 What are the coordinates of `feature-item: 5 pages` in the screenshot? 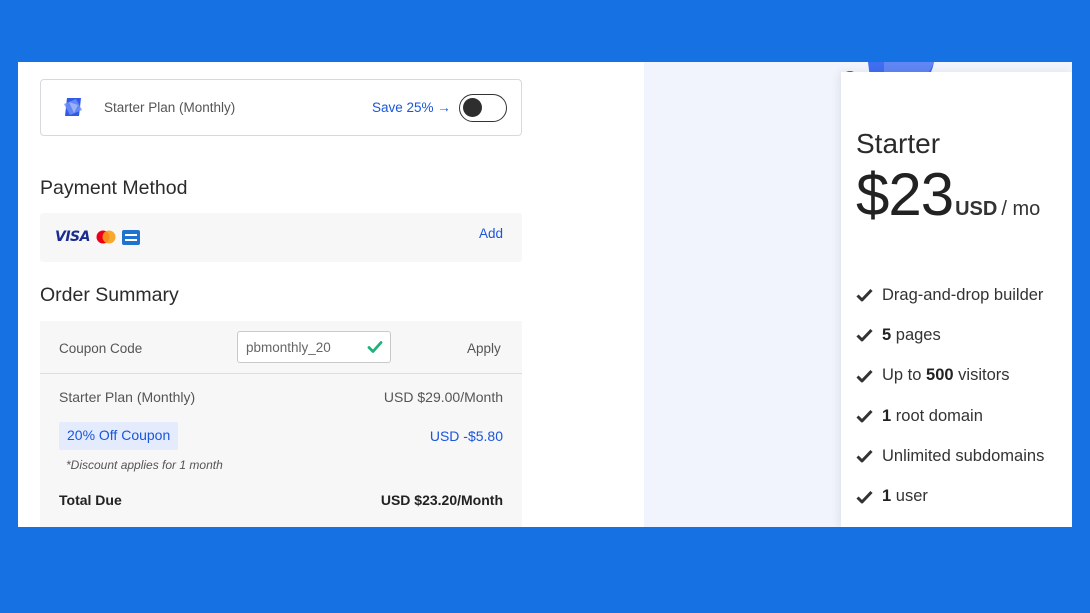 It's located at (950, 335).